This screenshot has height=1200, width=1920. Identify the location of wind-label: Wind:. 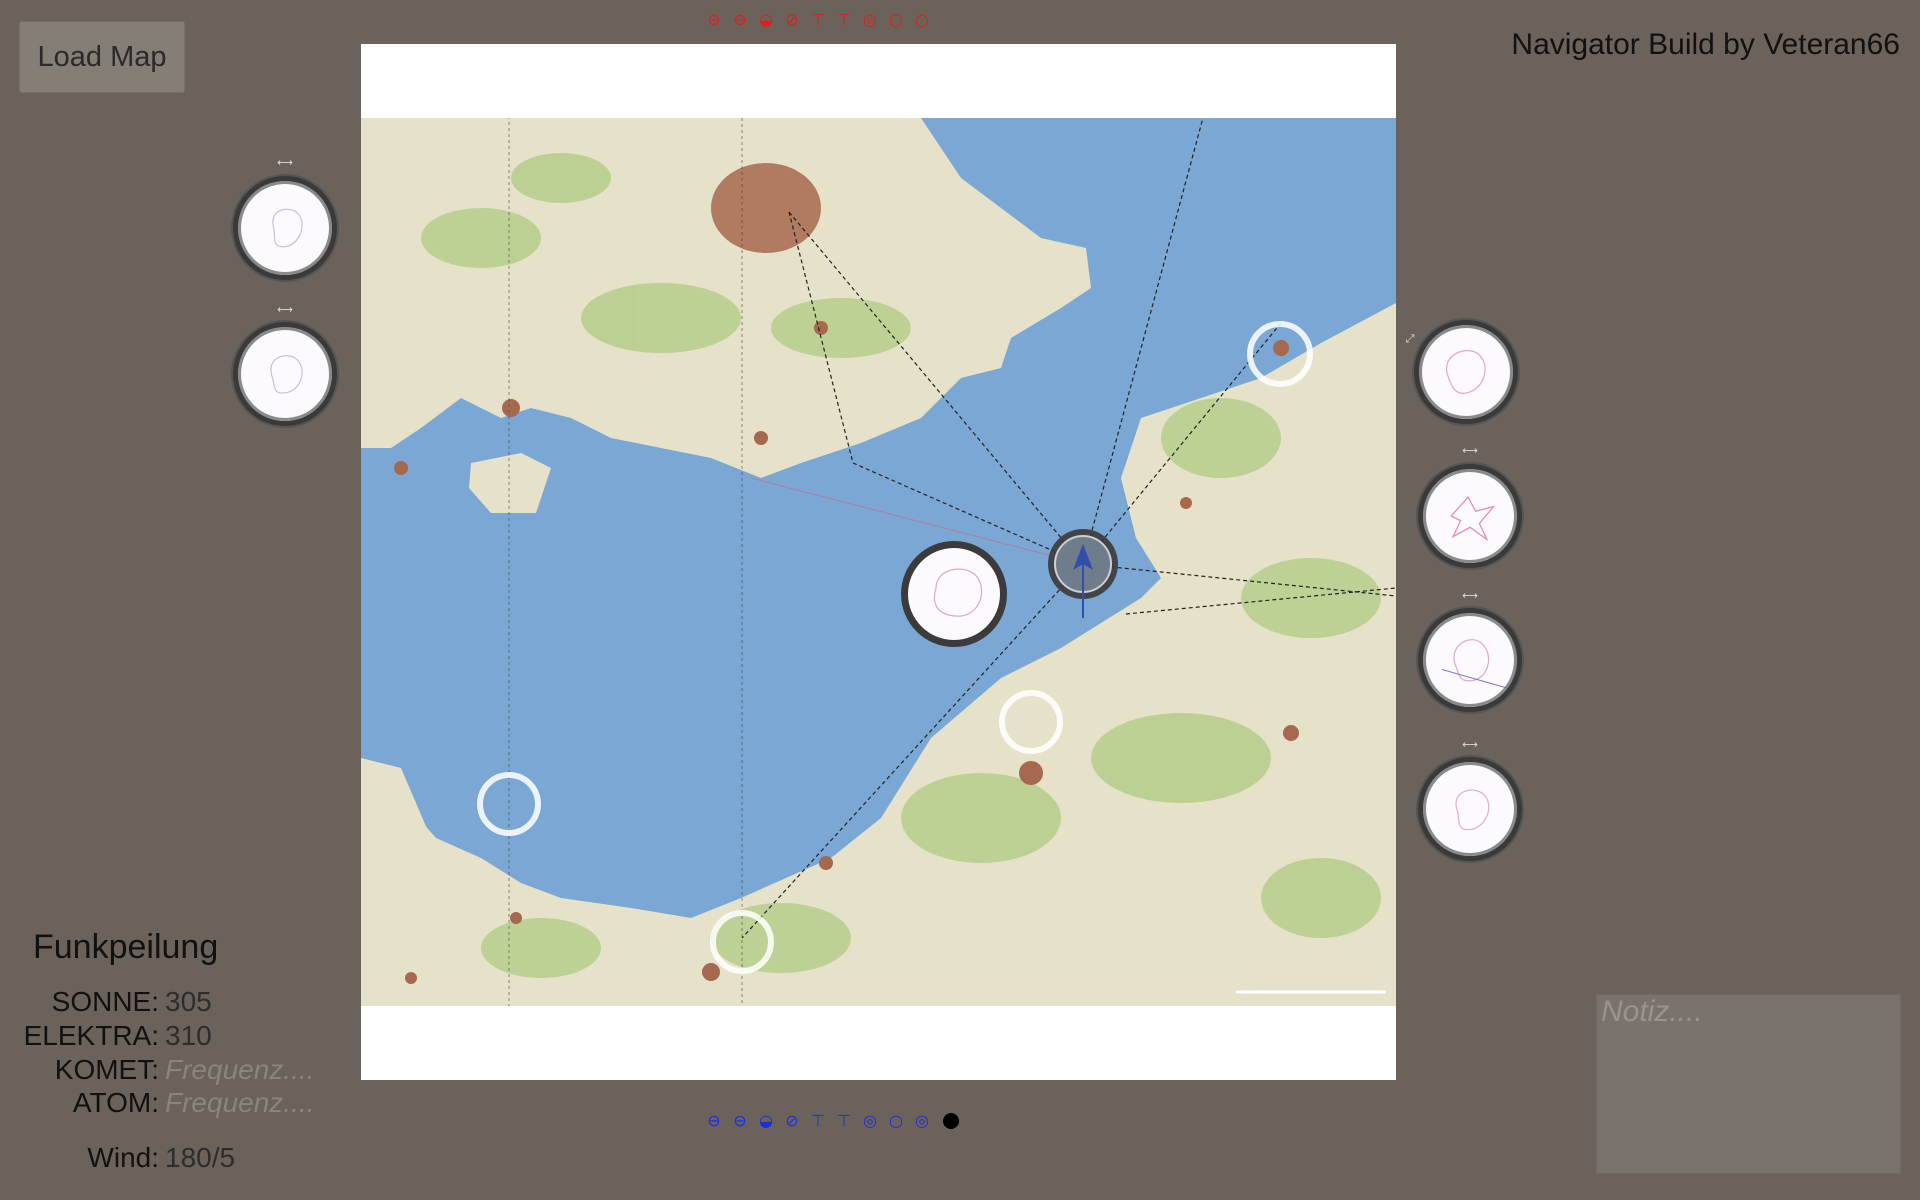
(123, 1157).